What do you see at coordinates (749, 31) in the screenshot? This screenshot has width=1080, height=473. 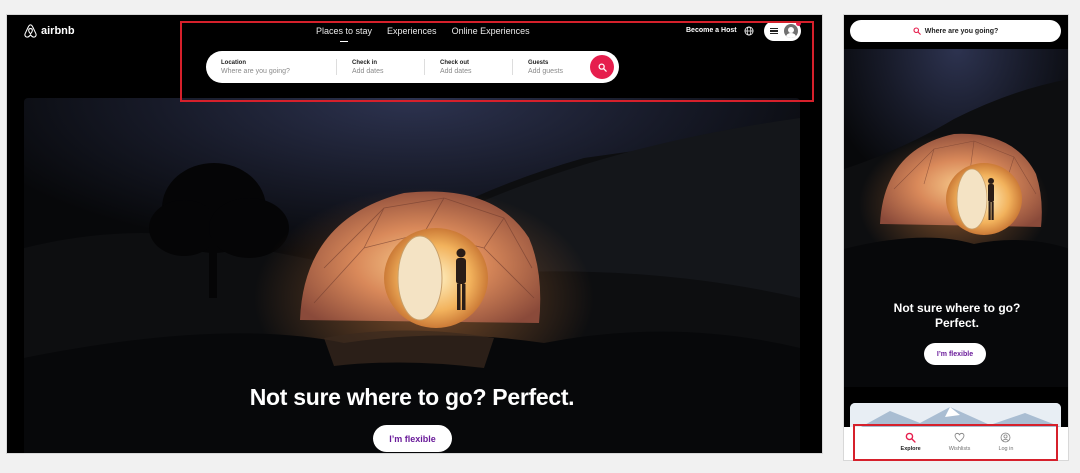 I see `globe-icon` at bounding box center [749, 31].